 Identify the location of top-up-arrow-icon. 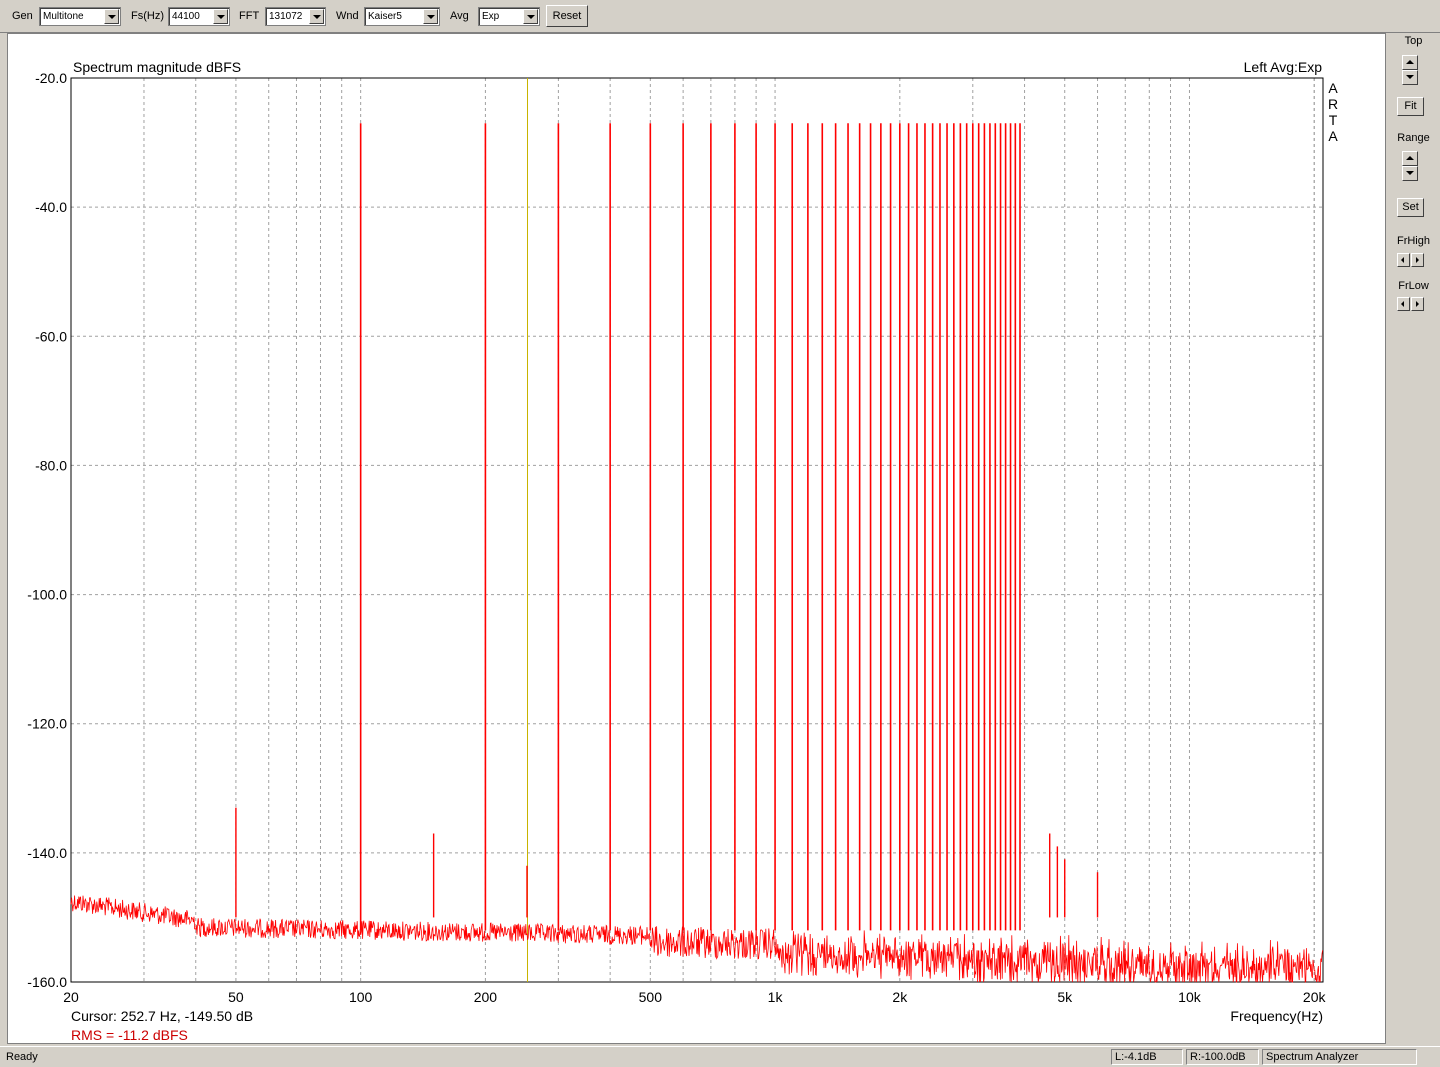
(1410, 62).